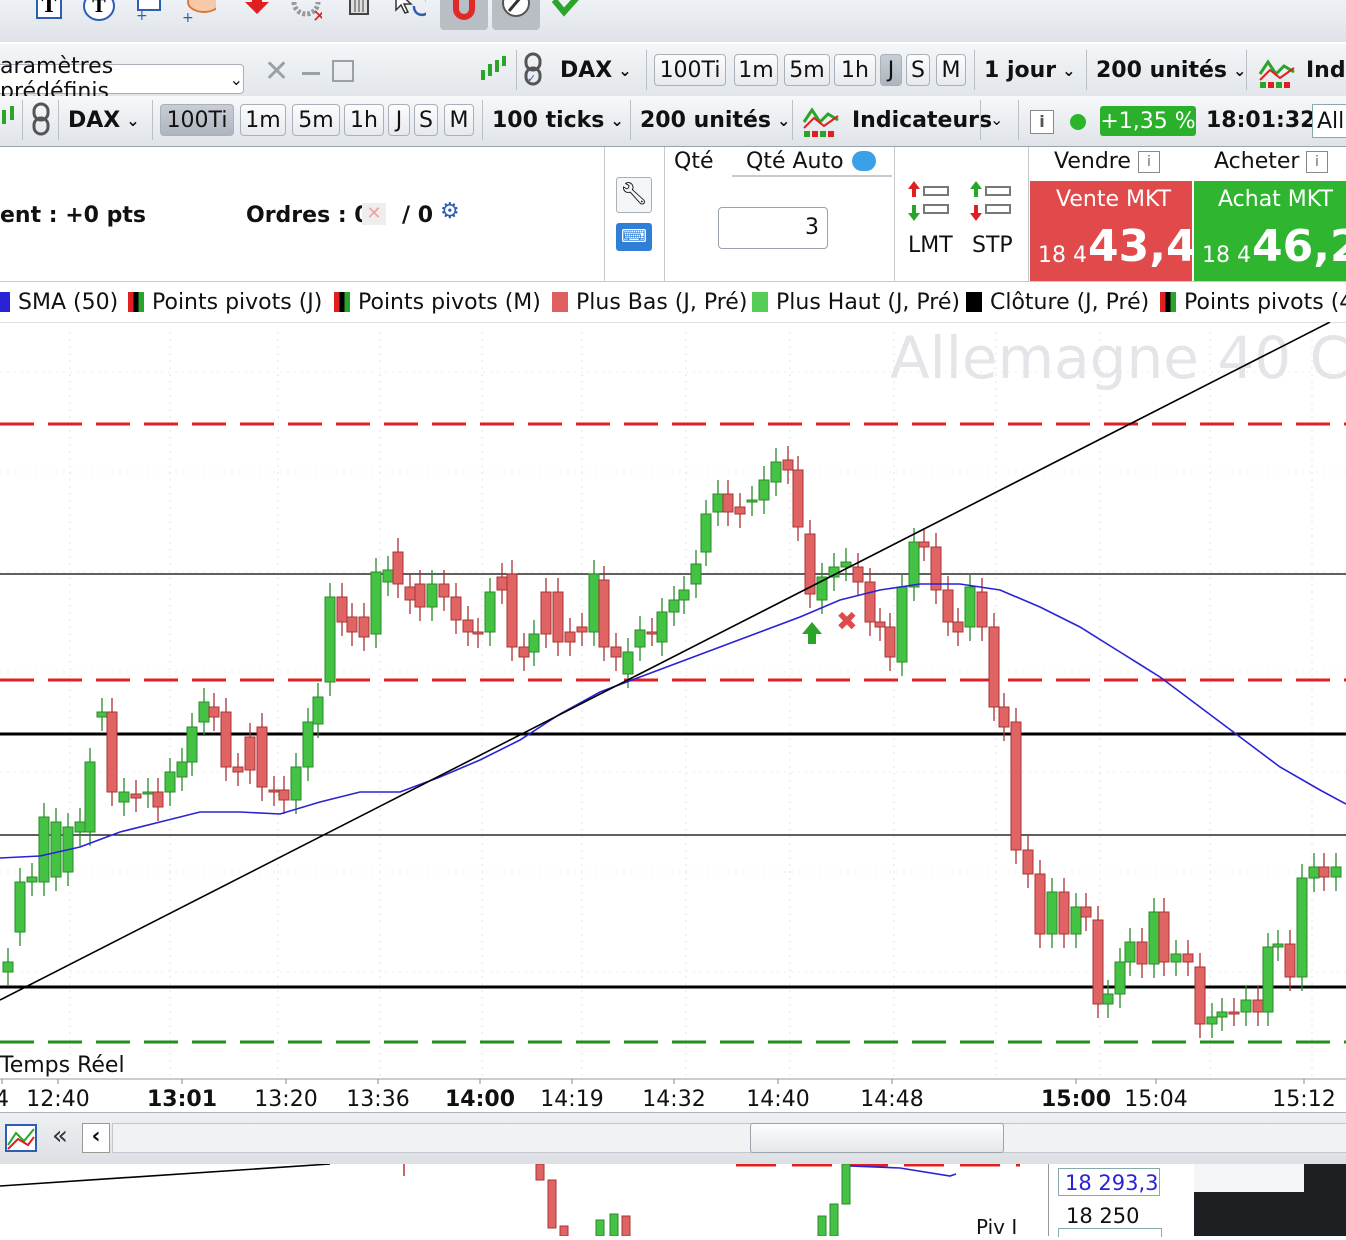 The width and height of the screenshot is (1346, 1240). Describe the element at coordinates (464, 15) in the screenshot. I see `magnet-icon` at that location.